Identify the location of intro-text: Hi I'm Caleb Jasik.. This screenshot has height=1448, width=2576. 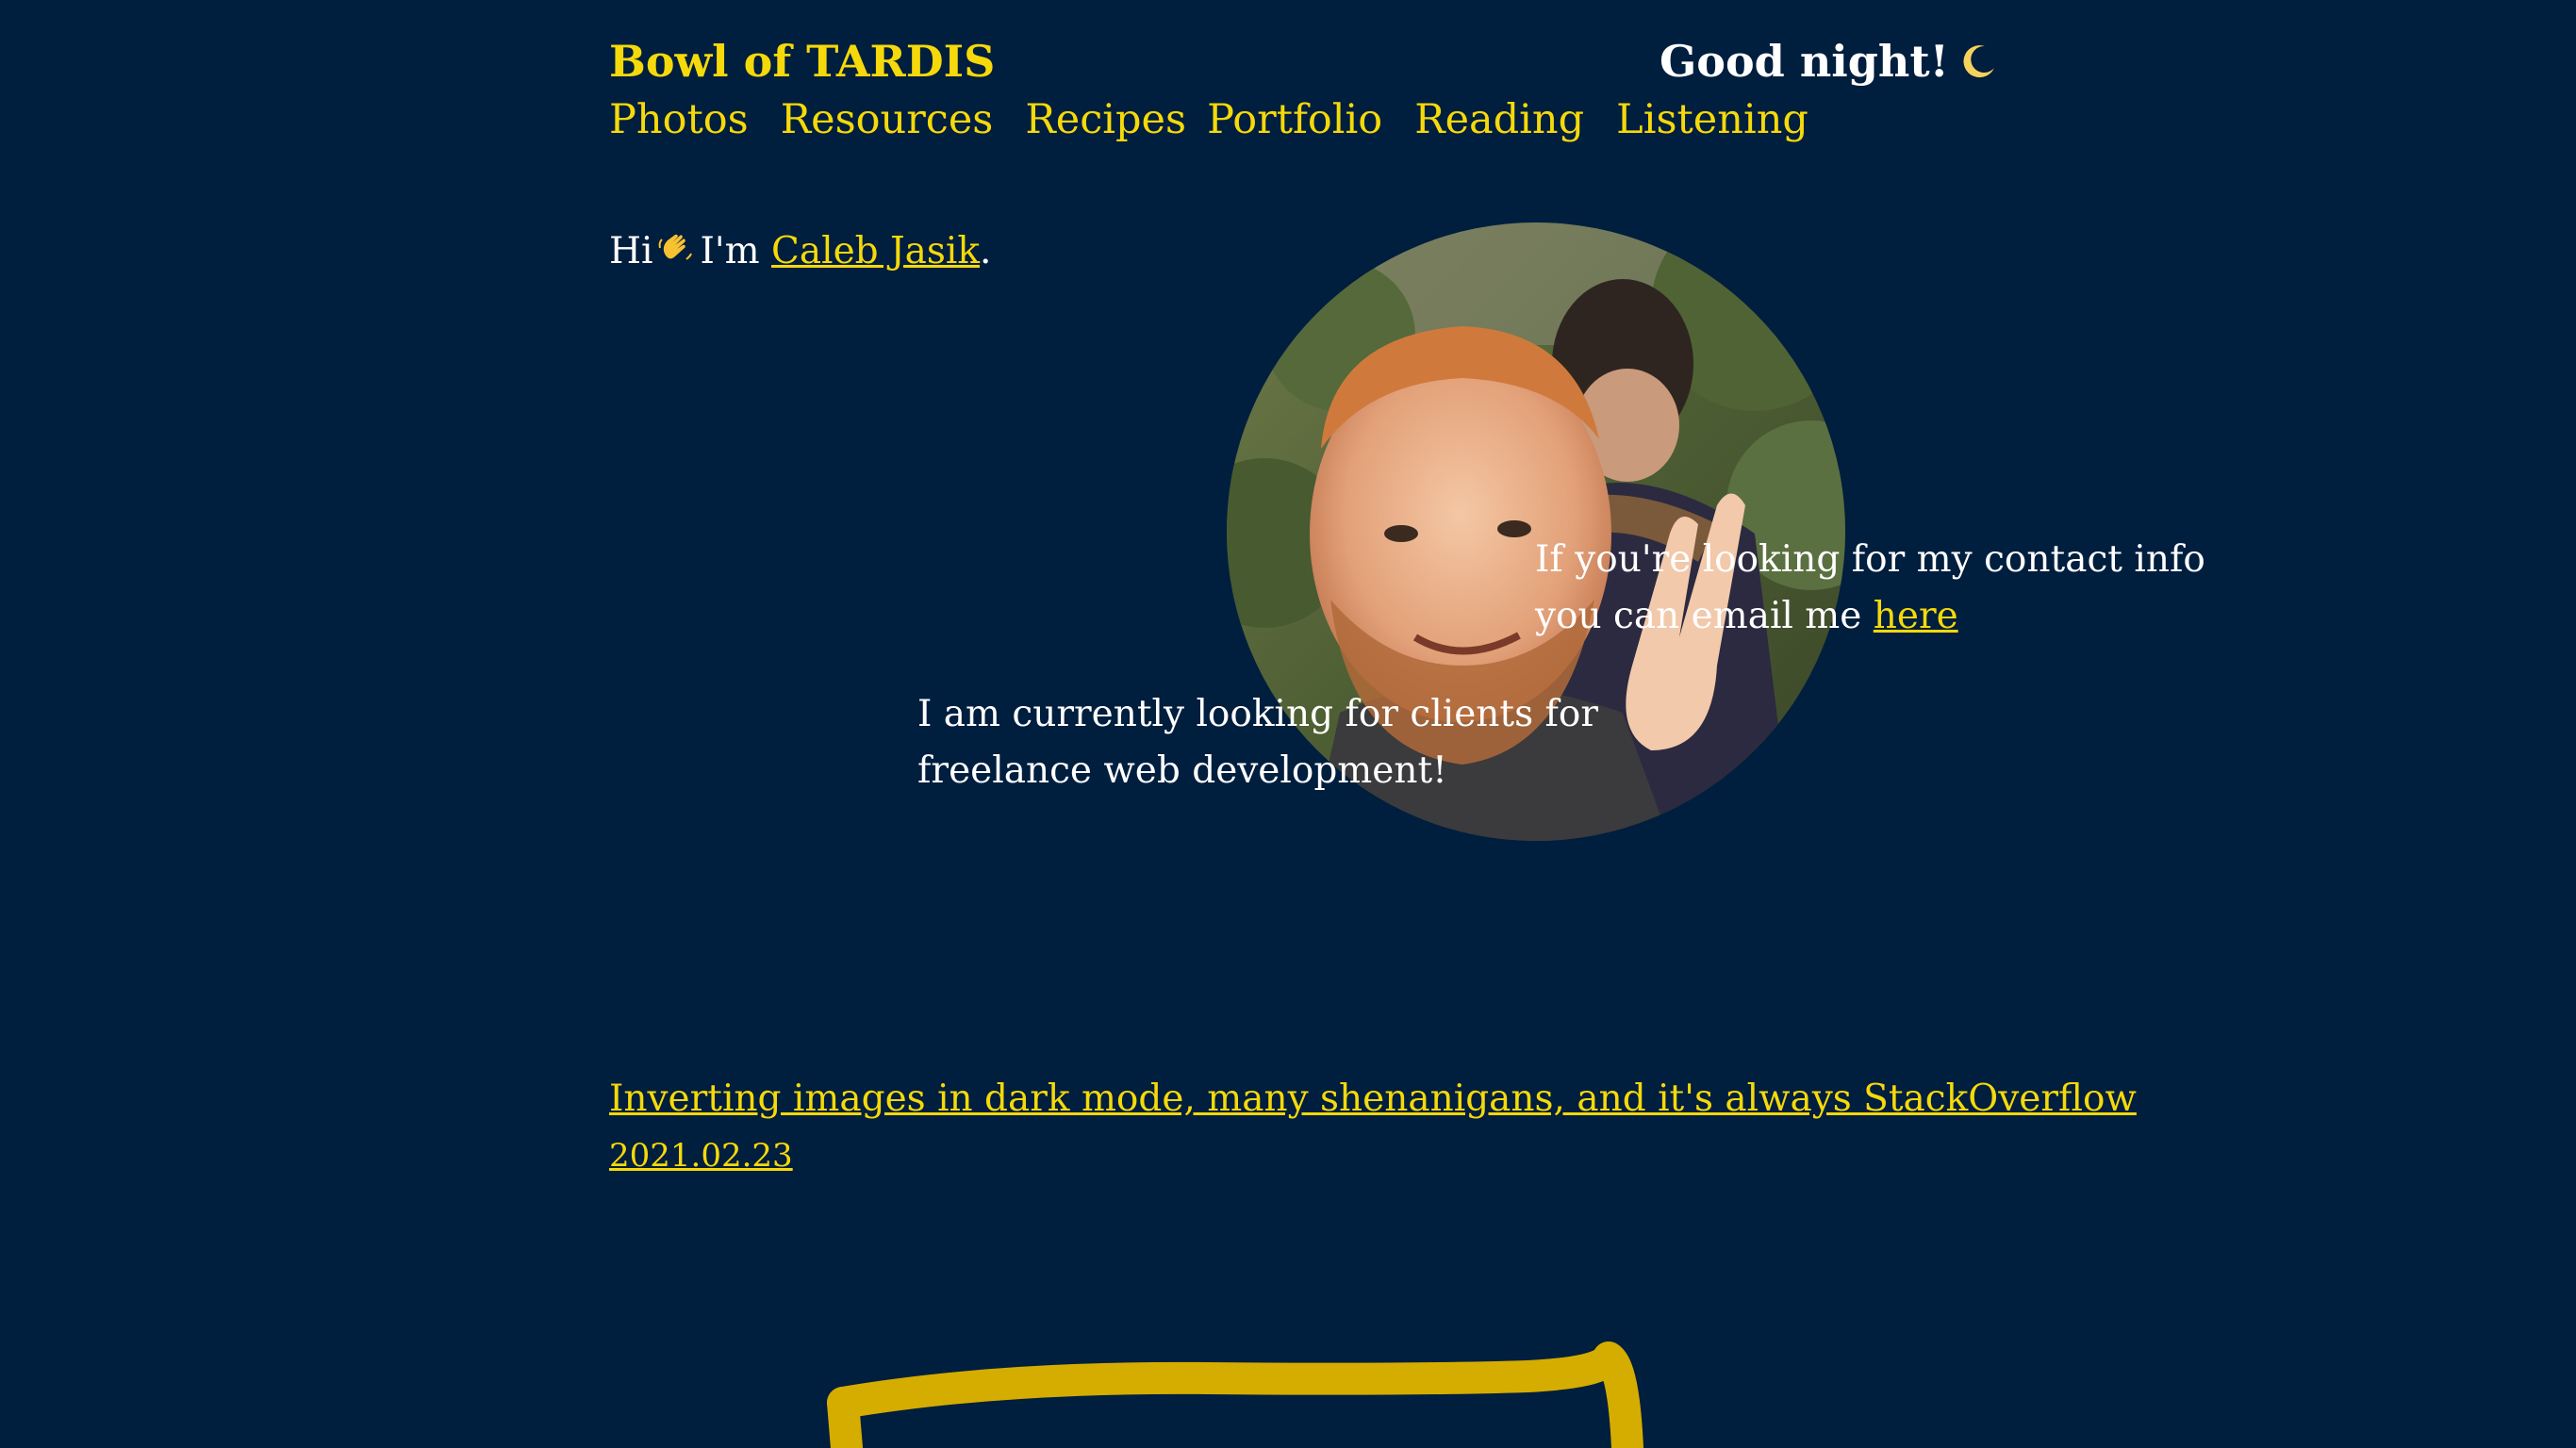
(800, 252).